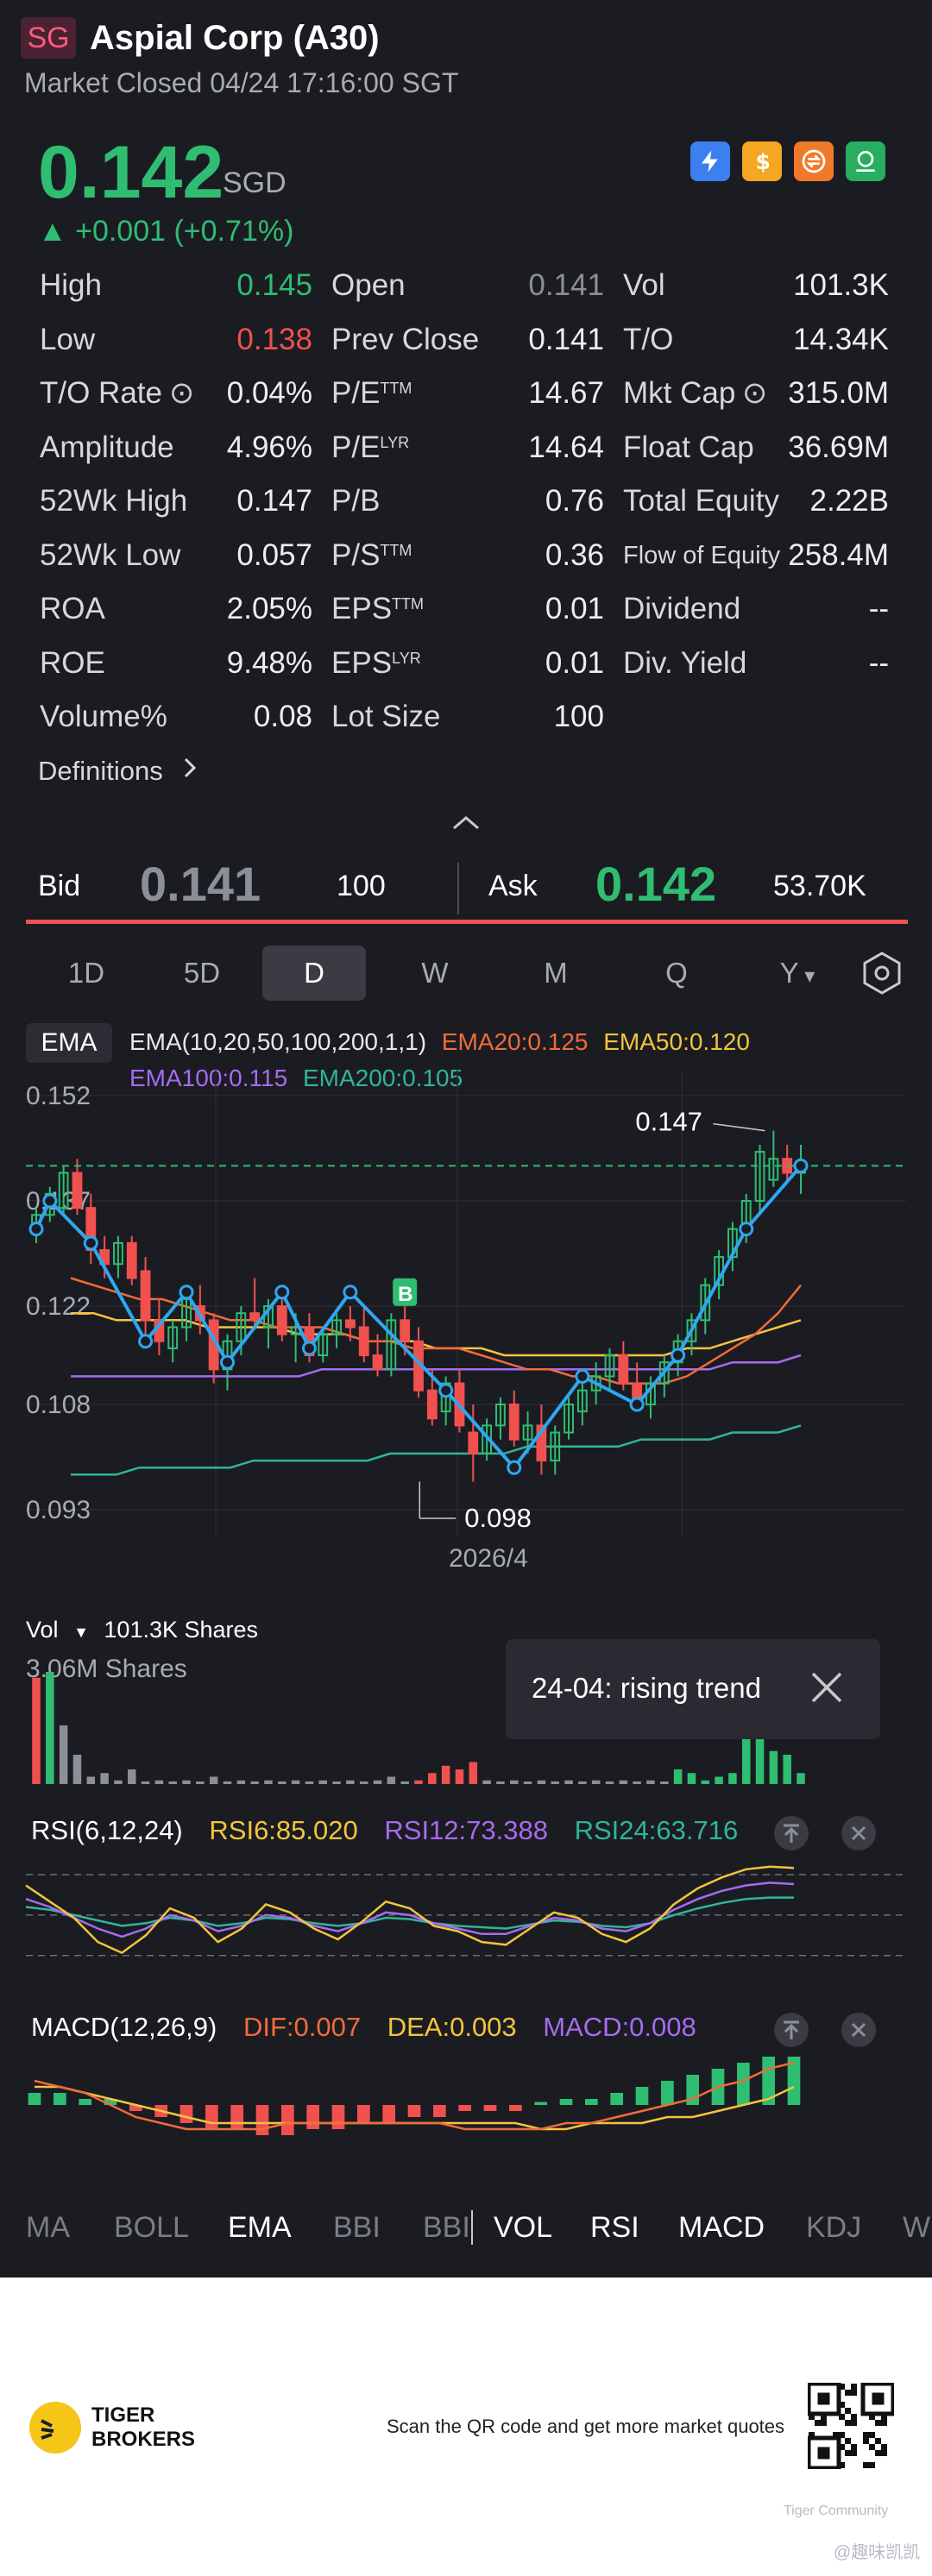  Describe the element at coordinates (702, 555) in the screenshot. I see `stat-label: Flow of Equity` at that location.